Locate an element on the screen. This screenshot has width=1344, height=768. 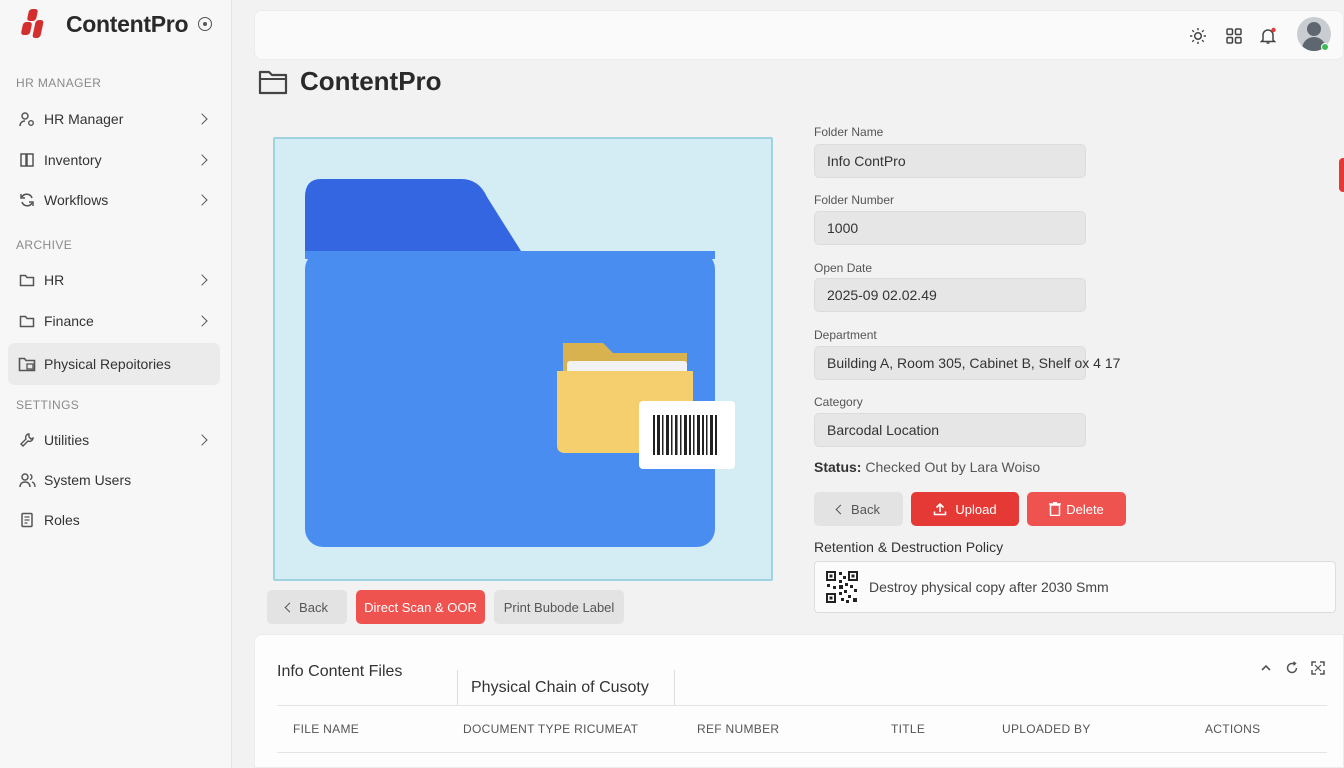
retention-policy-box: Destroy physical copy after 2030 Smm is located at coordinates (1075, 587).